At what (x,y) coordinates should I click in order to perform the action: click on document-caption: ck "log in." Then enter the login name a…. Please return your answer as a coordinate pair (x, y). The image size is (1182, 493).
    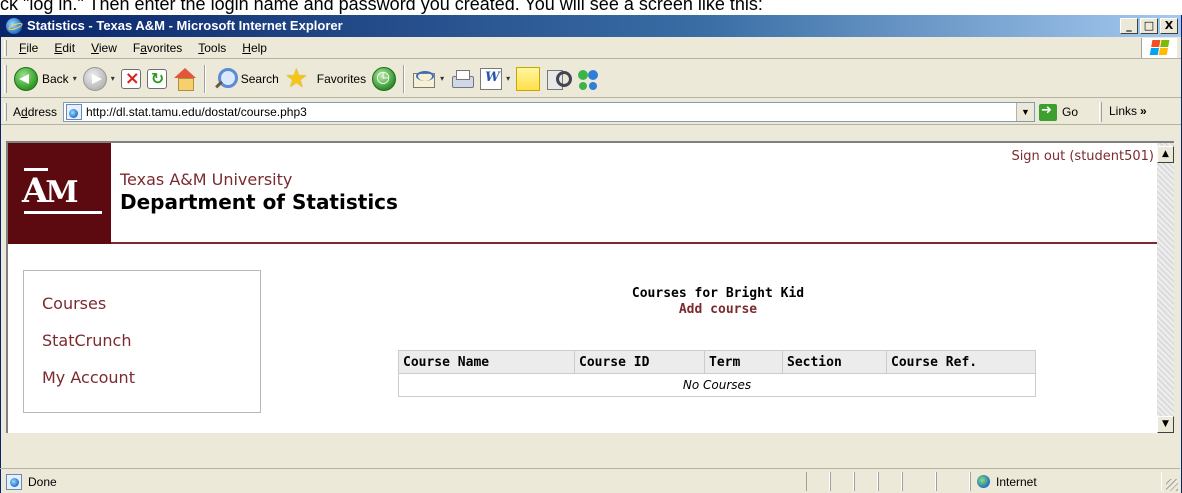
    Looking at the image, I should click on (381, 7).